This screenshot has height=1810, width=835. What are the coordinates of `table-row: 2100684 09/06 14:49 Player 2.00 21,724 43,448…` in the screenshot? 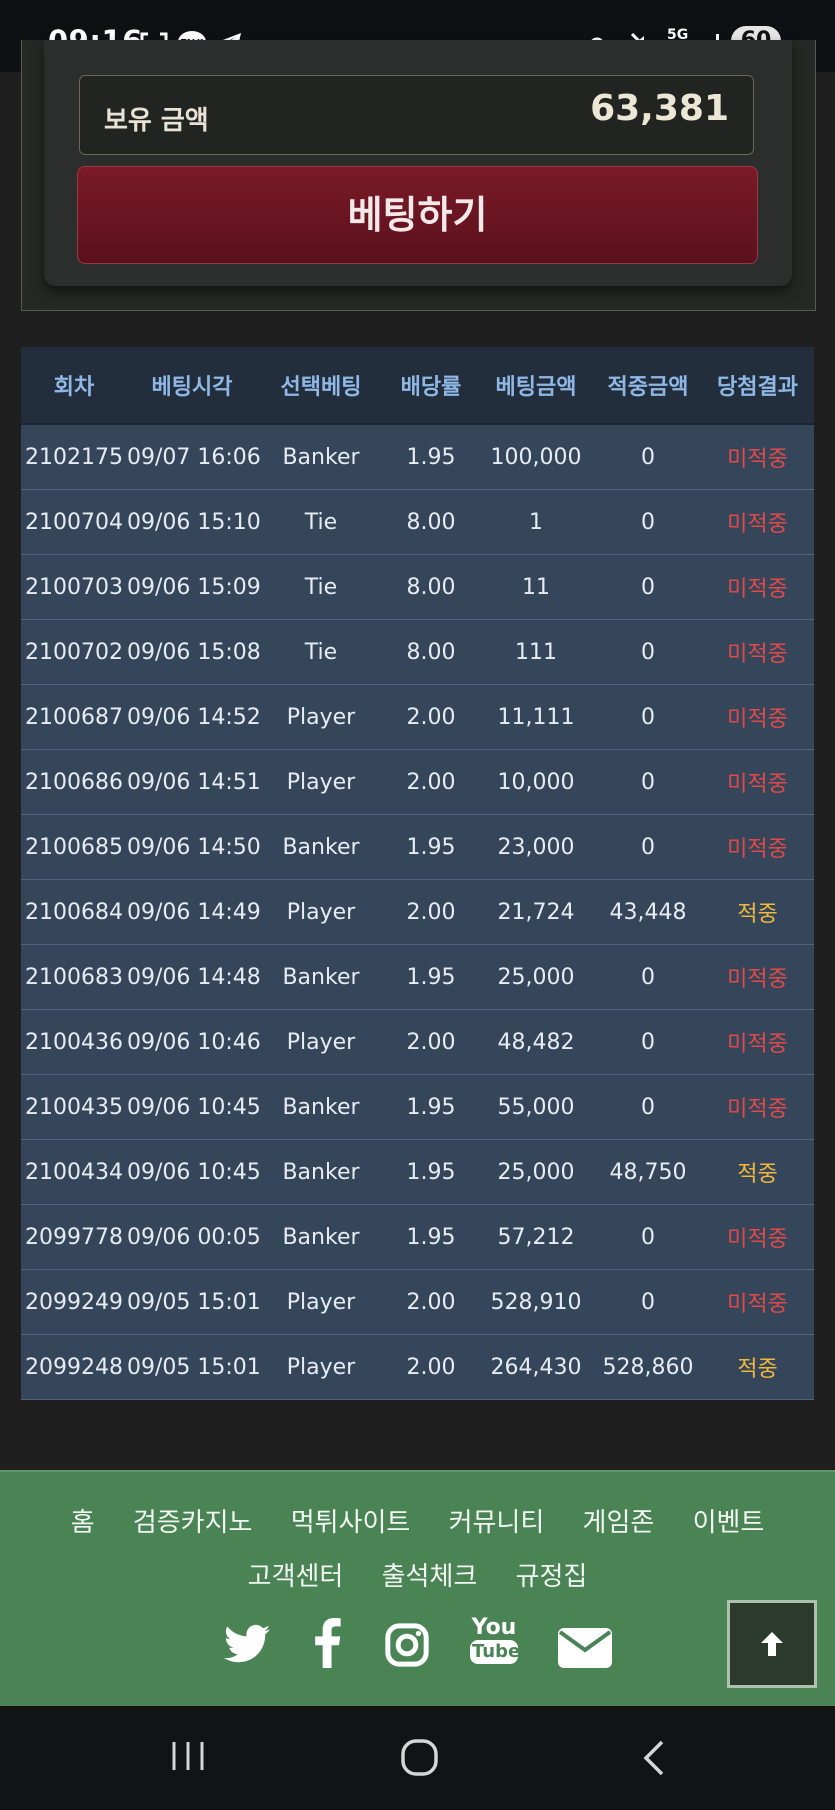 It's located at (417, 912).